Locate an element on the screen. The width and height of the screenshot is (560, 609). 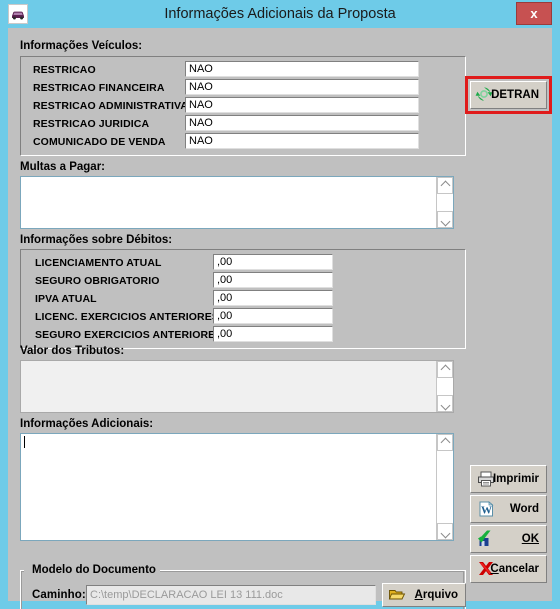
multas-scrollbar is located at coordinates (444, 202).